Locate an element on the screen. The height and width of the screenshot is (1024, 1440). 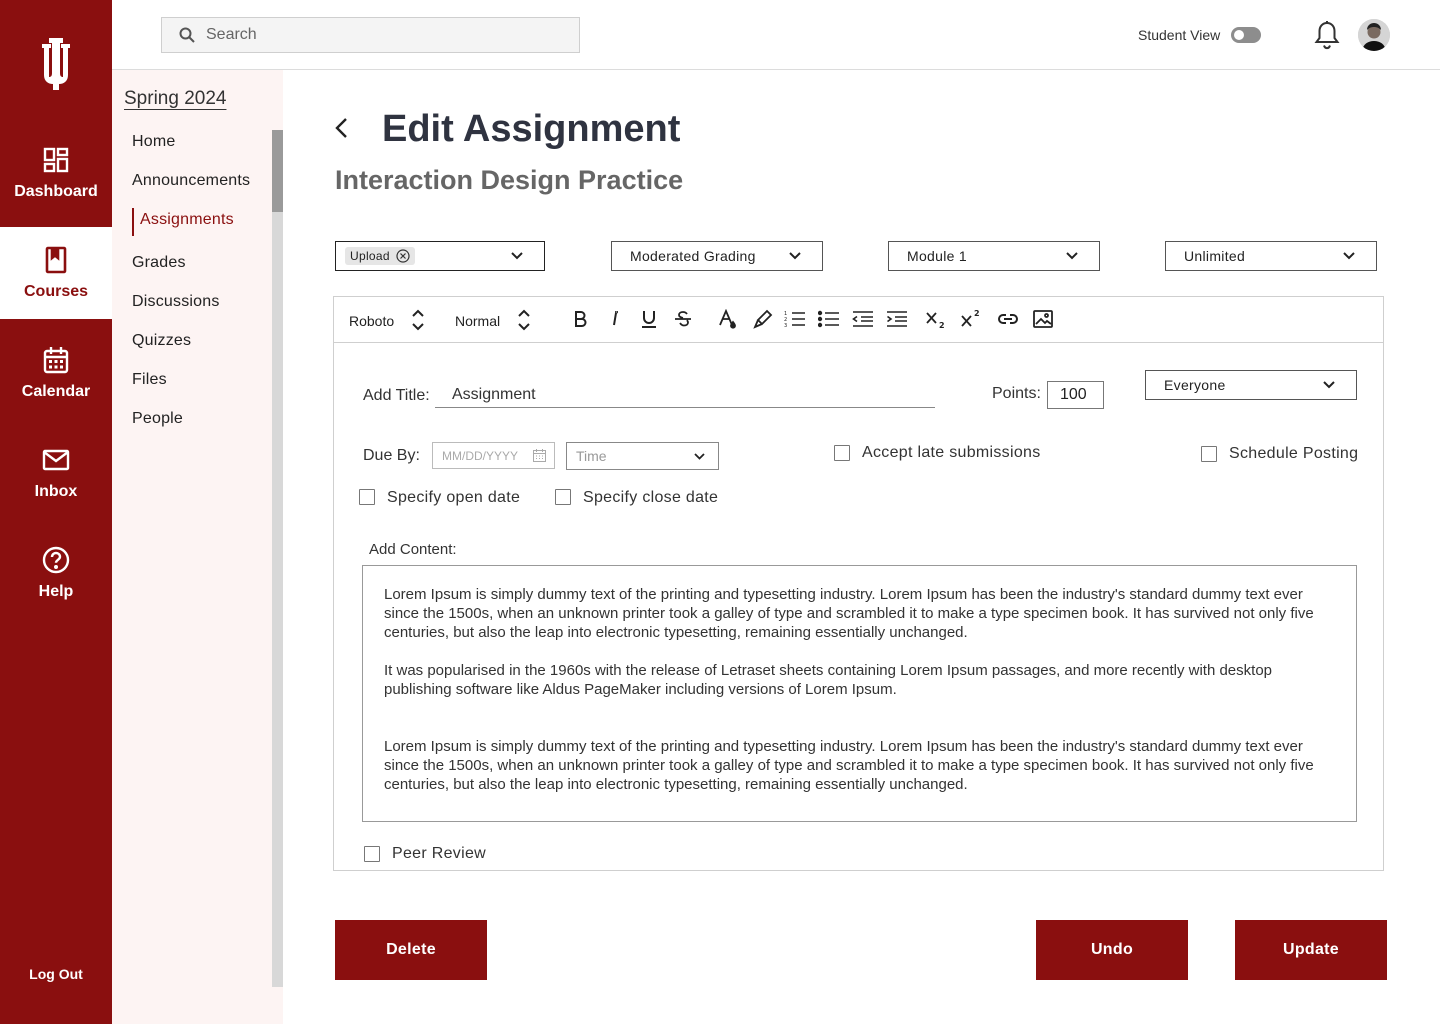
grading-select: Moderated Grading is located at coordinates (717, 256).